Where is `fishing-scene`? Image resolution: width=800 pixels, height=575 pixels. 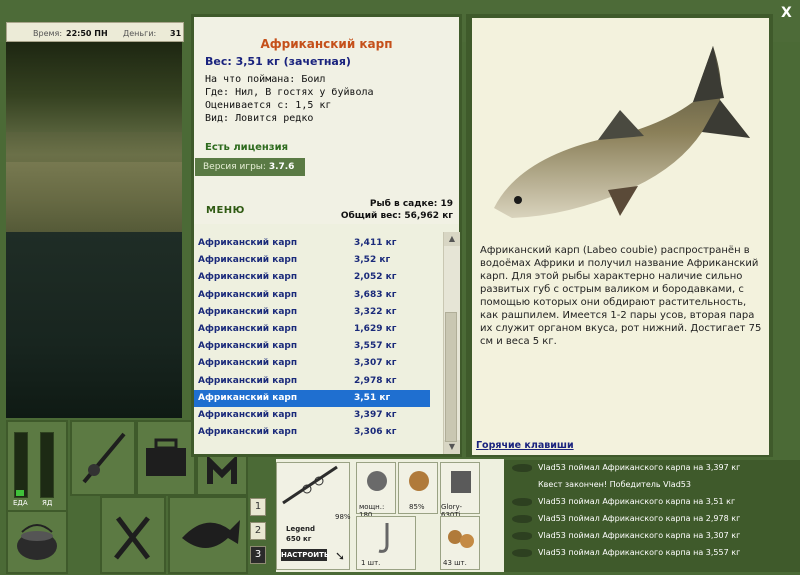 fishing-scene is located at coordinates (94, 230).